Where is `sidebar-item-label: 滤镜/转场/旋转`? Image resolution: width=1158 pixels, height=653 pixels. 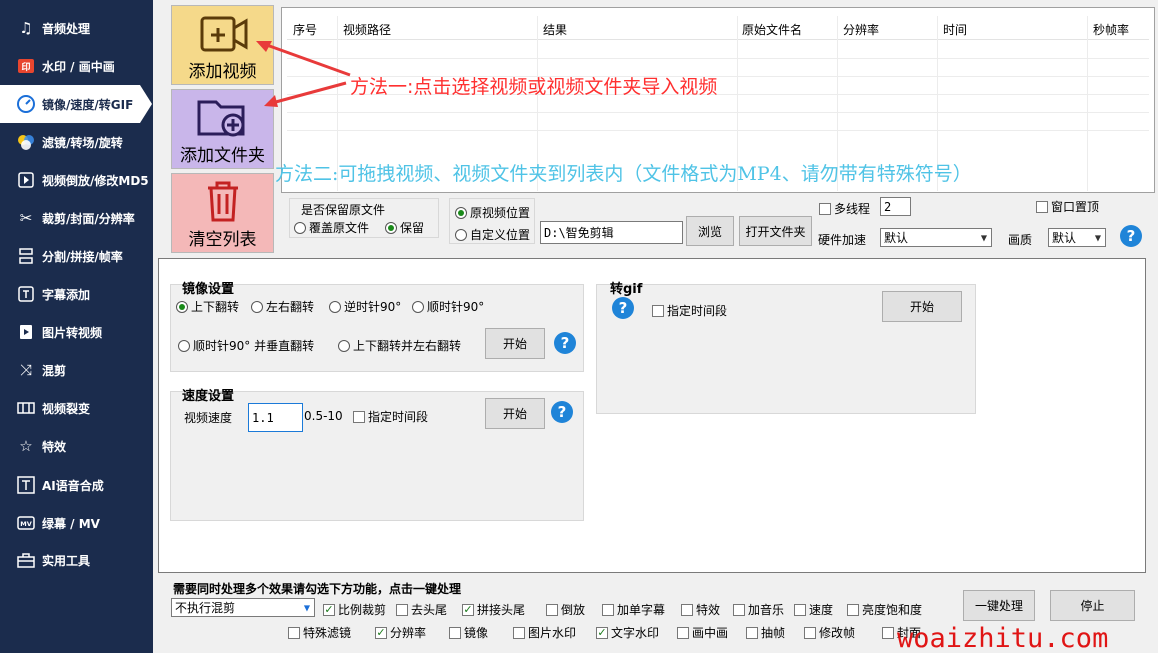
sidebar-item-label: 滤镜/转场/旋转 is located at coordinates (82, 142).